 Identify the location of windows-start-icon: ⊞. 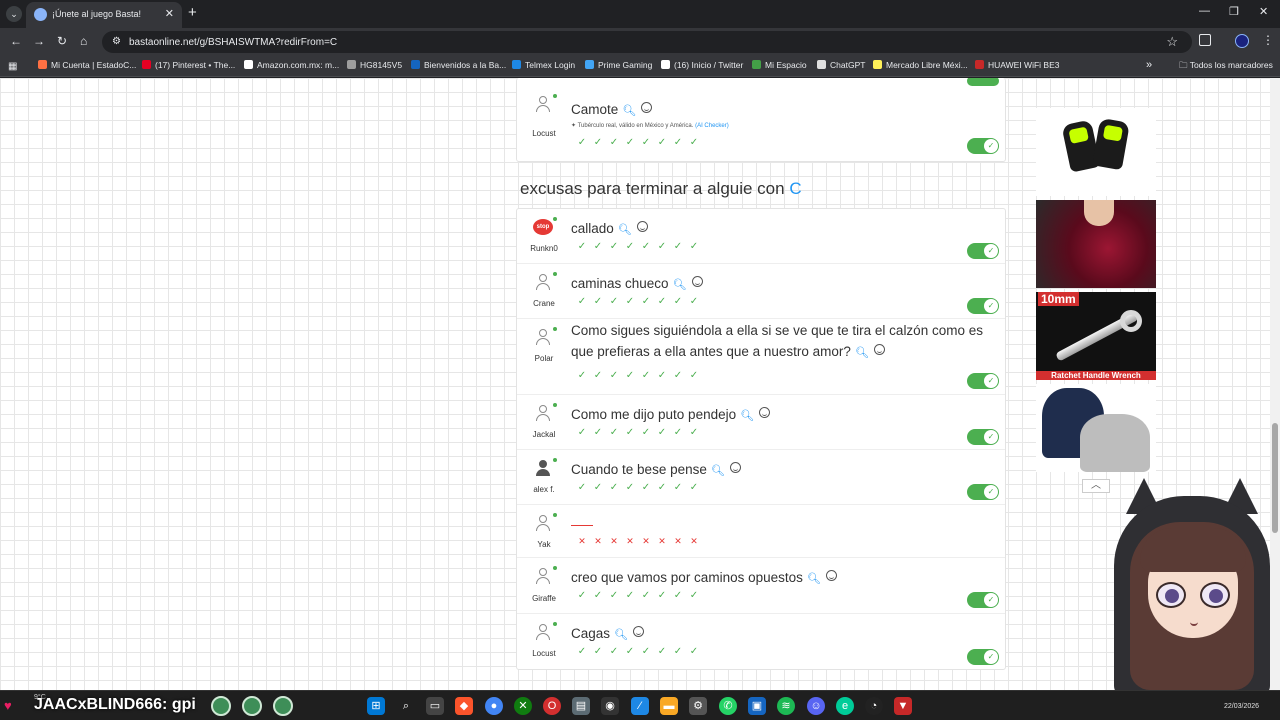
(376, 706).